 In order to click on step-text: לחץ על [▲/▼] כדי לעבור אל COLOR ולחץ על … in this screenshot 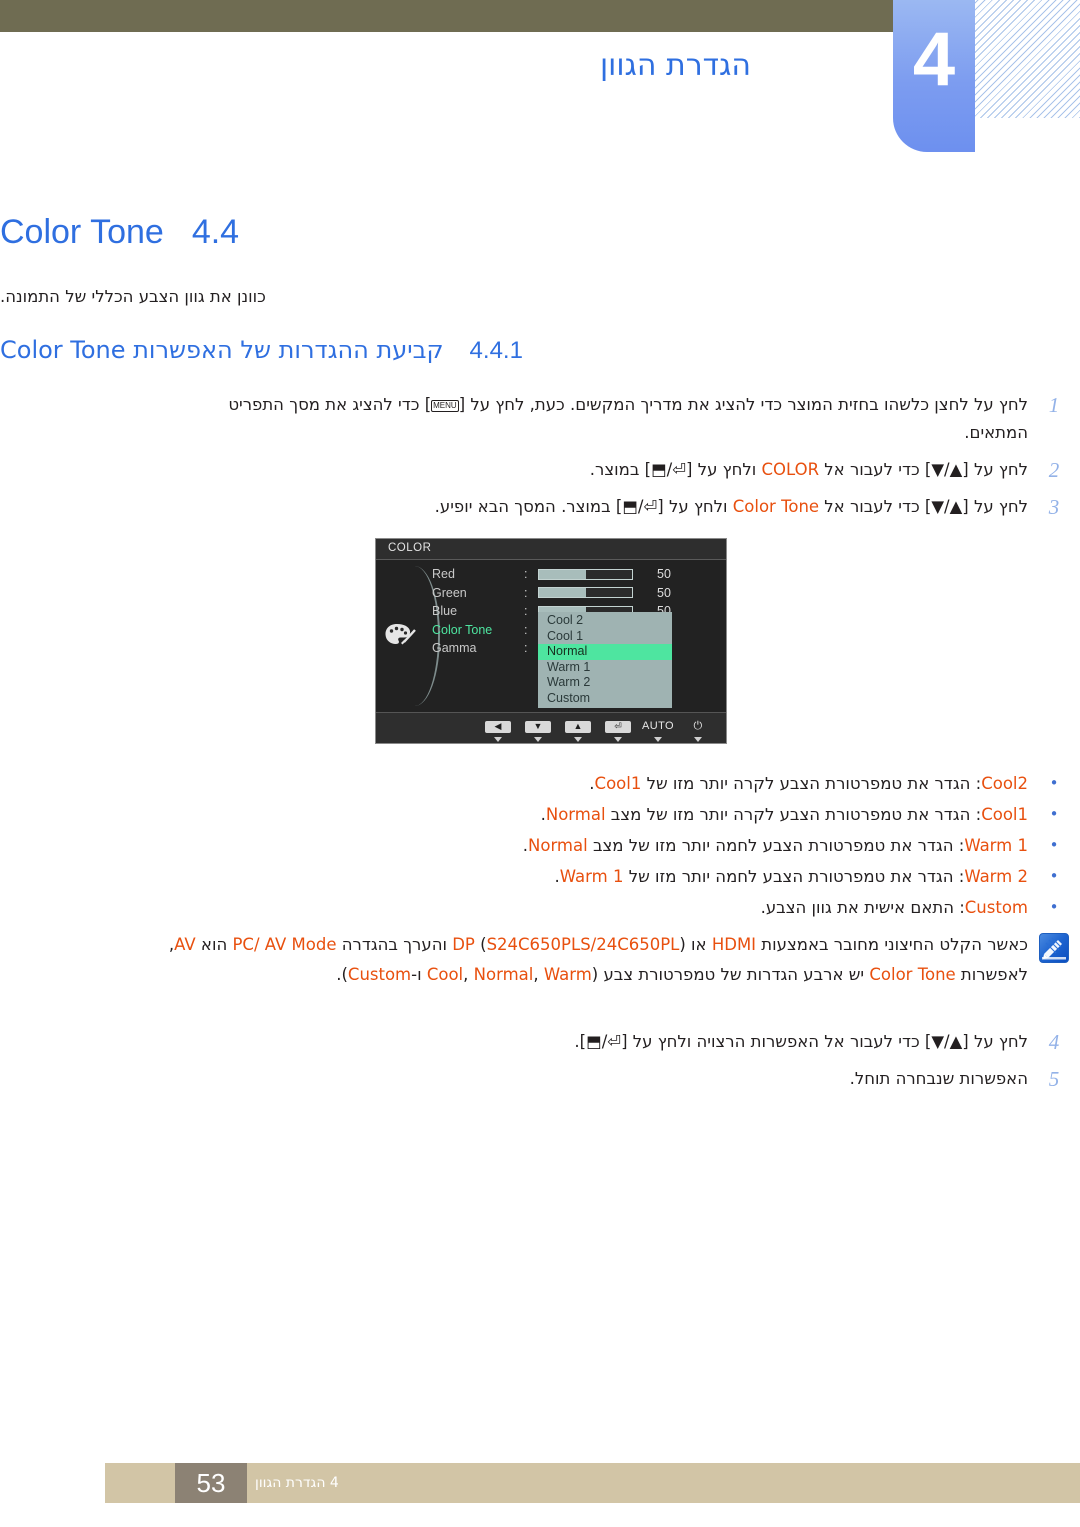, I will do `click(808, 469)`.